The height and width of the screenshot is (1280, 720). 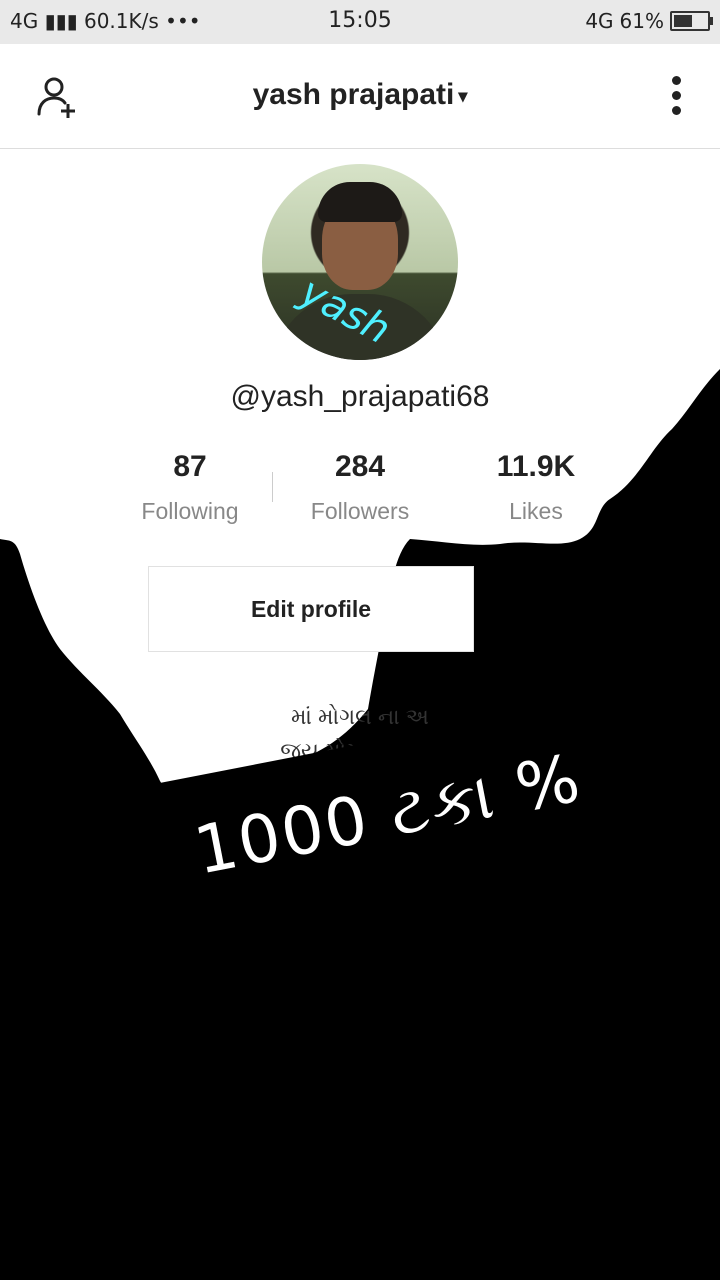 What do you see at coordinates (641, 21) in the screenshot?
I see `battery-percent: 61%` at bounding box center [641, 21].